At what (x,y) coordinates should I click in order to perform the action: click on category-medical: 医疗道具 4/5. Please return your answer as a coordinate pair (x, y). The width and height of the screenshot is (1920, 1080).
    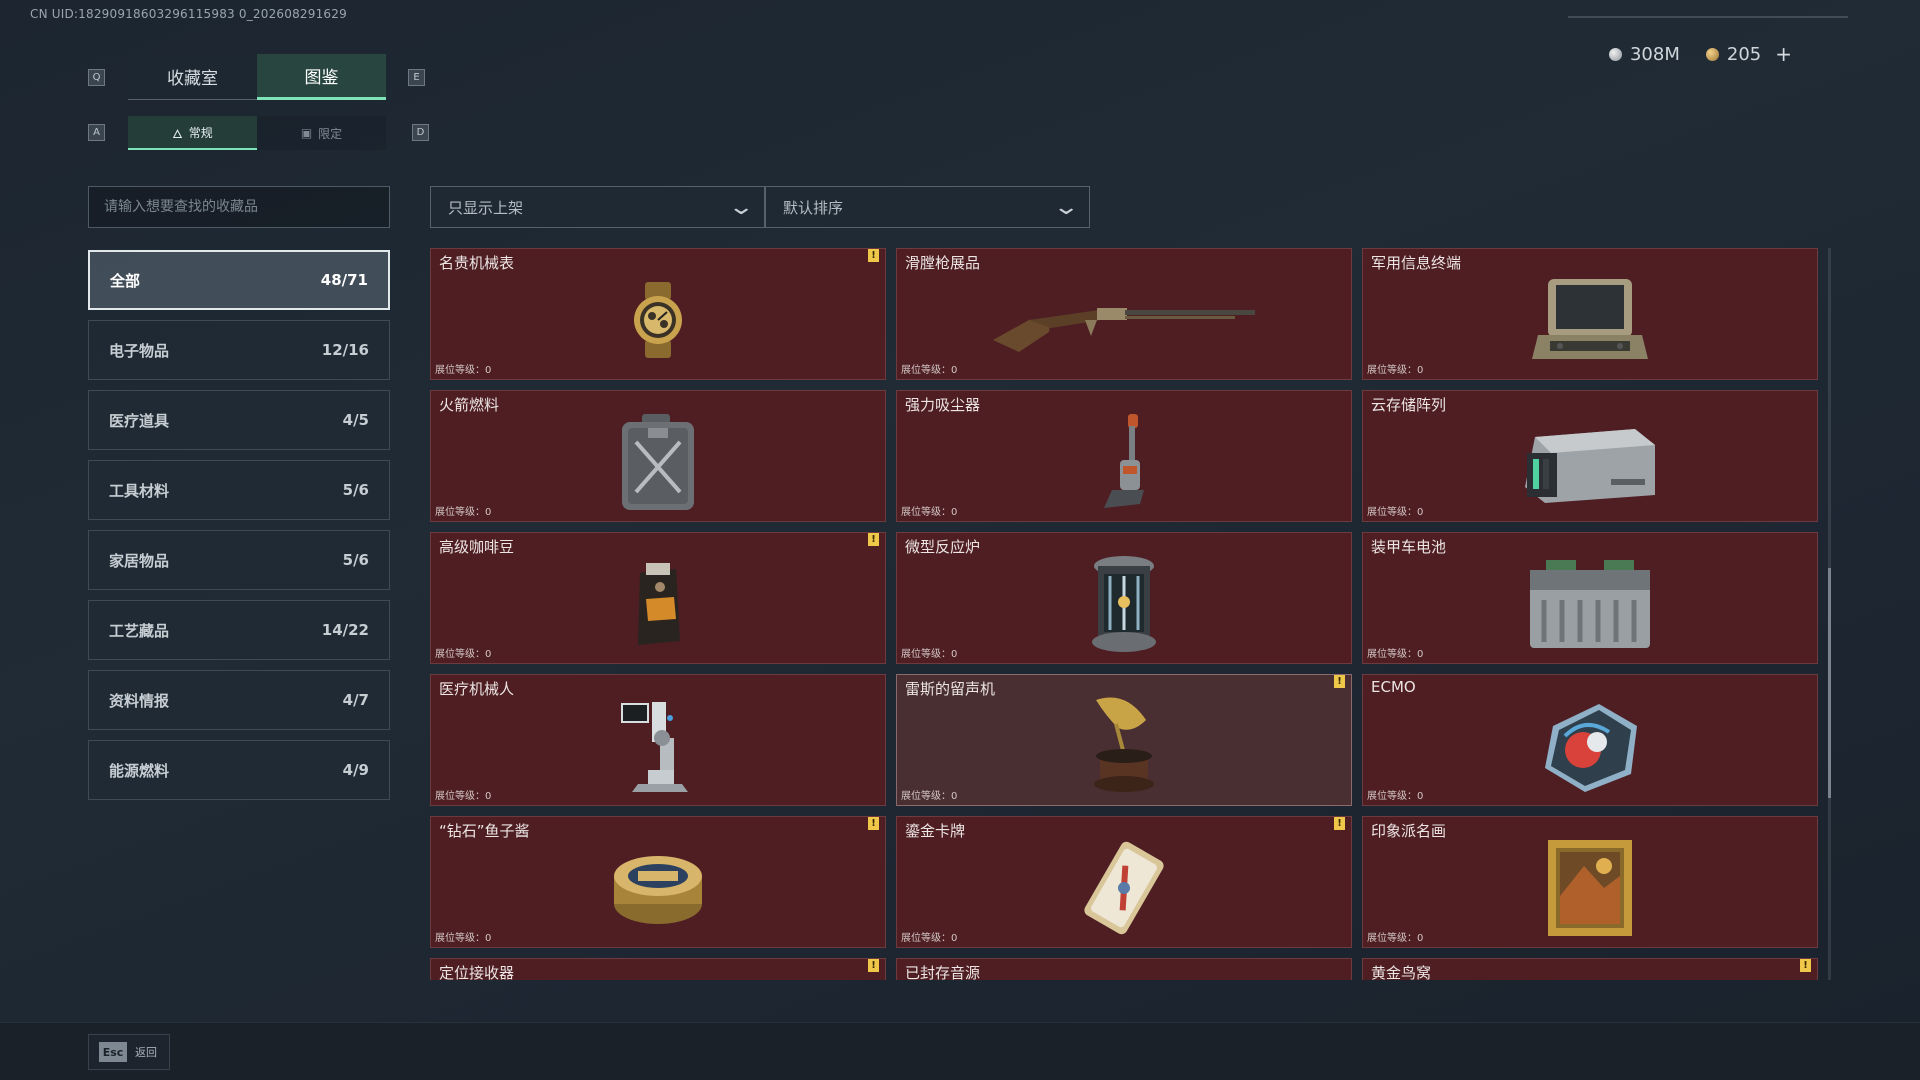
    Looking at the image, I should click on (239, 420).